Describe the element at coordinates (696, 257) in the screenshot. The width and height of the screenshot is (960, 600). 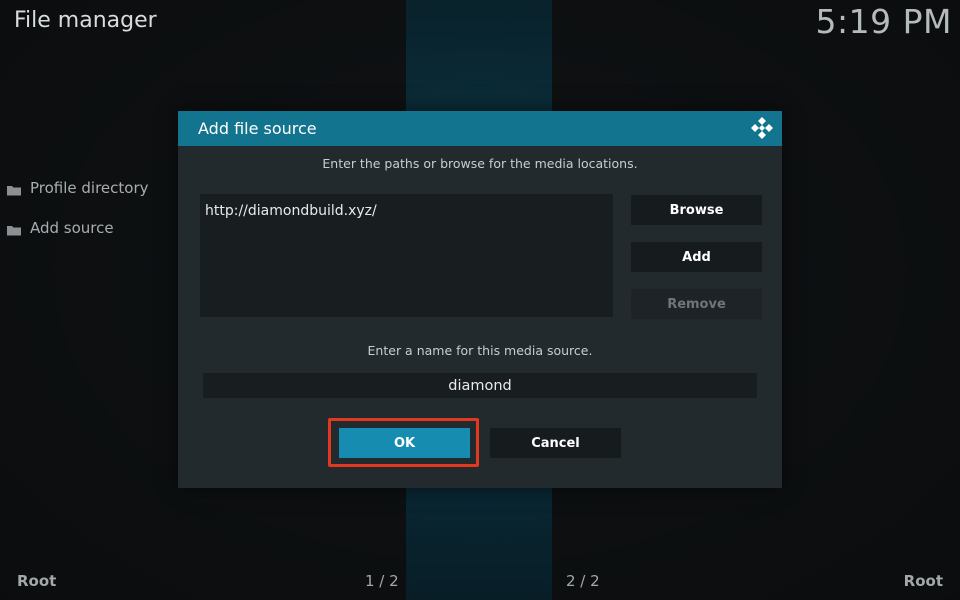
I see `add-button: Add` at that location.